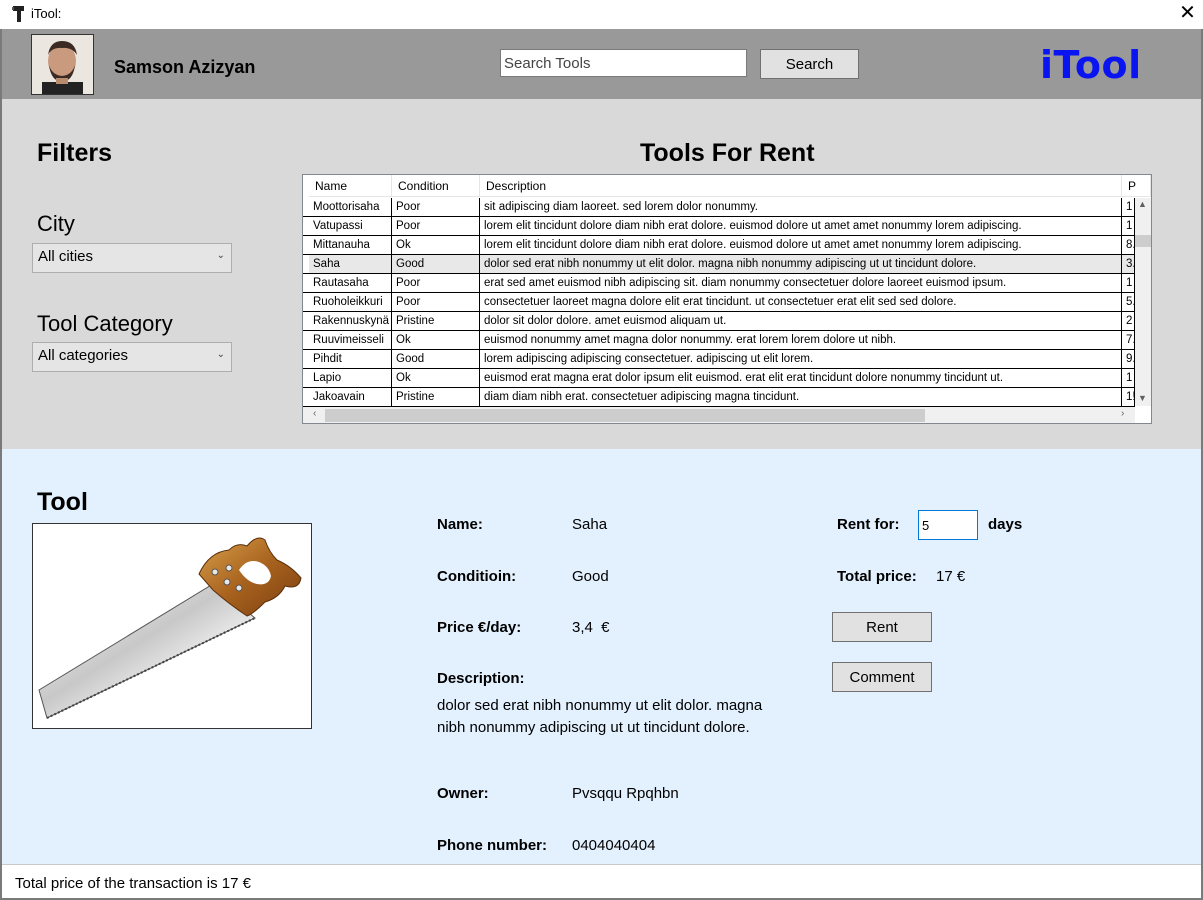 This screenshot has width=1203, height=900. Describe the element at coordinates (1091, 65) in the screenshot. I see `app-logo: iTool` at that location.